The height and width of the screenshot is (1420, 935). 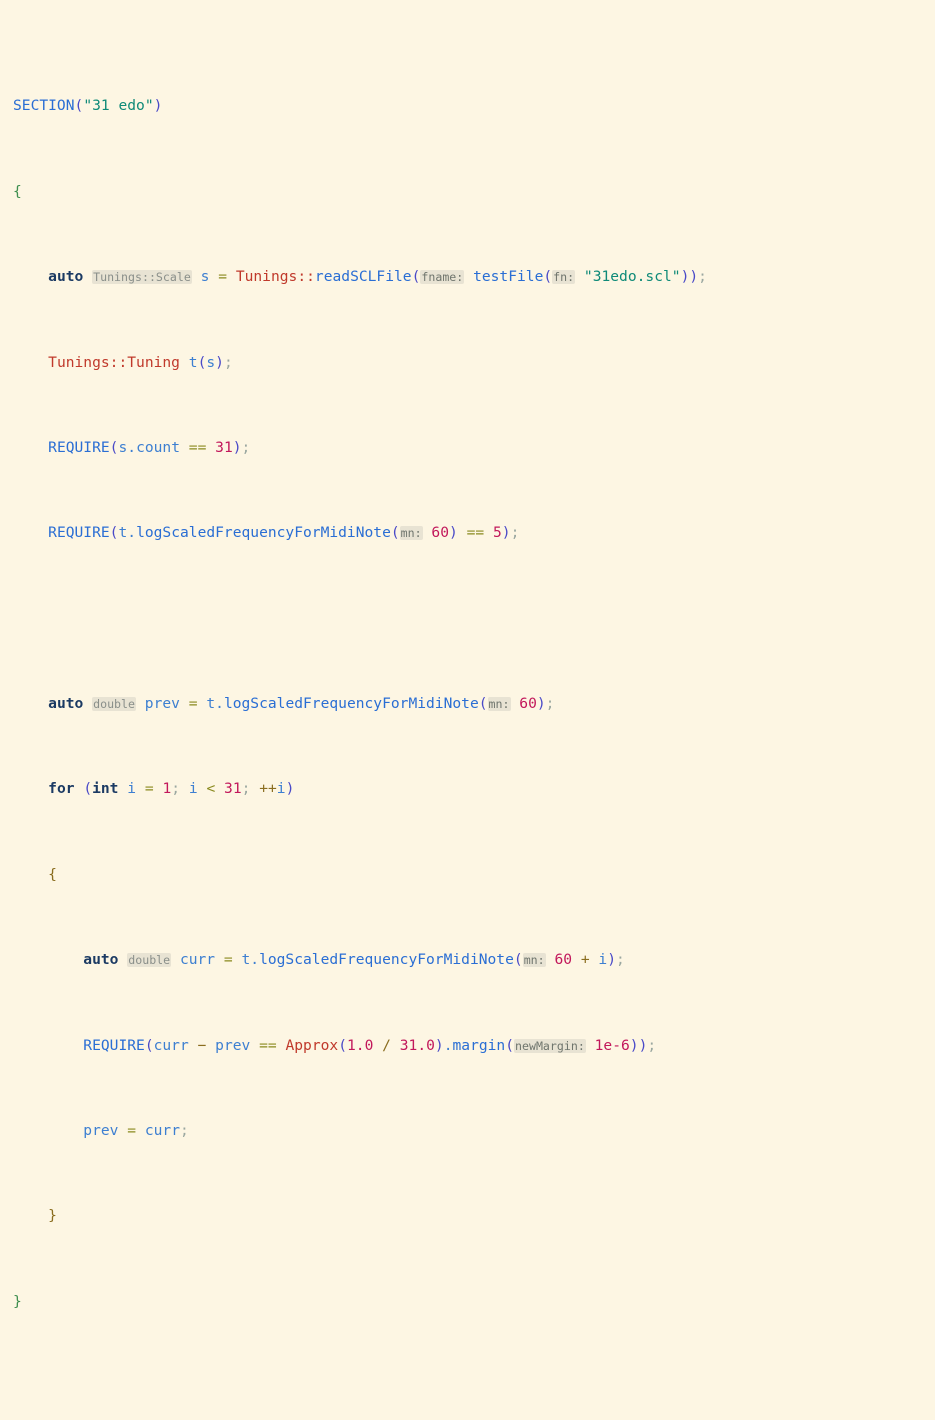 I want to click on section-macro: SECTION, so click(x=44, y=106).